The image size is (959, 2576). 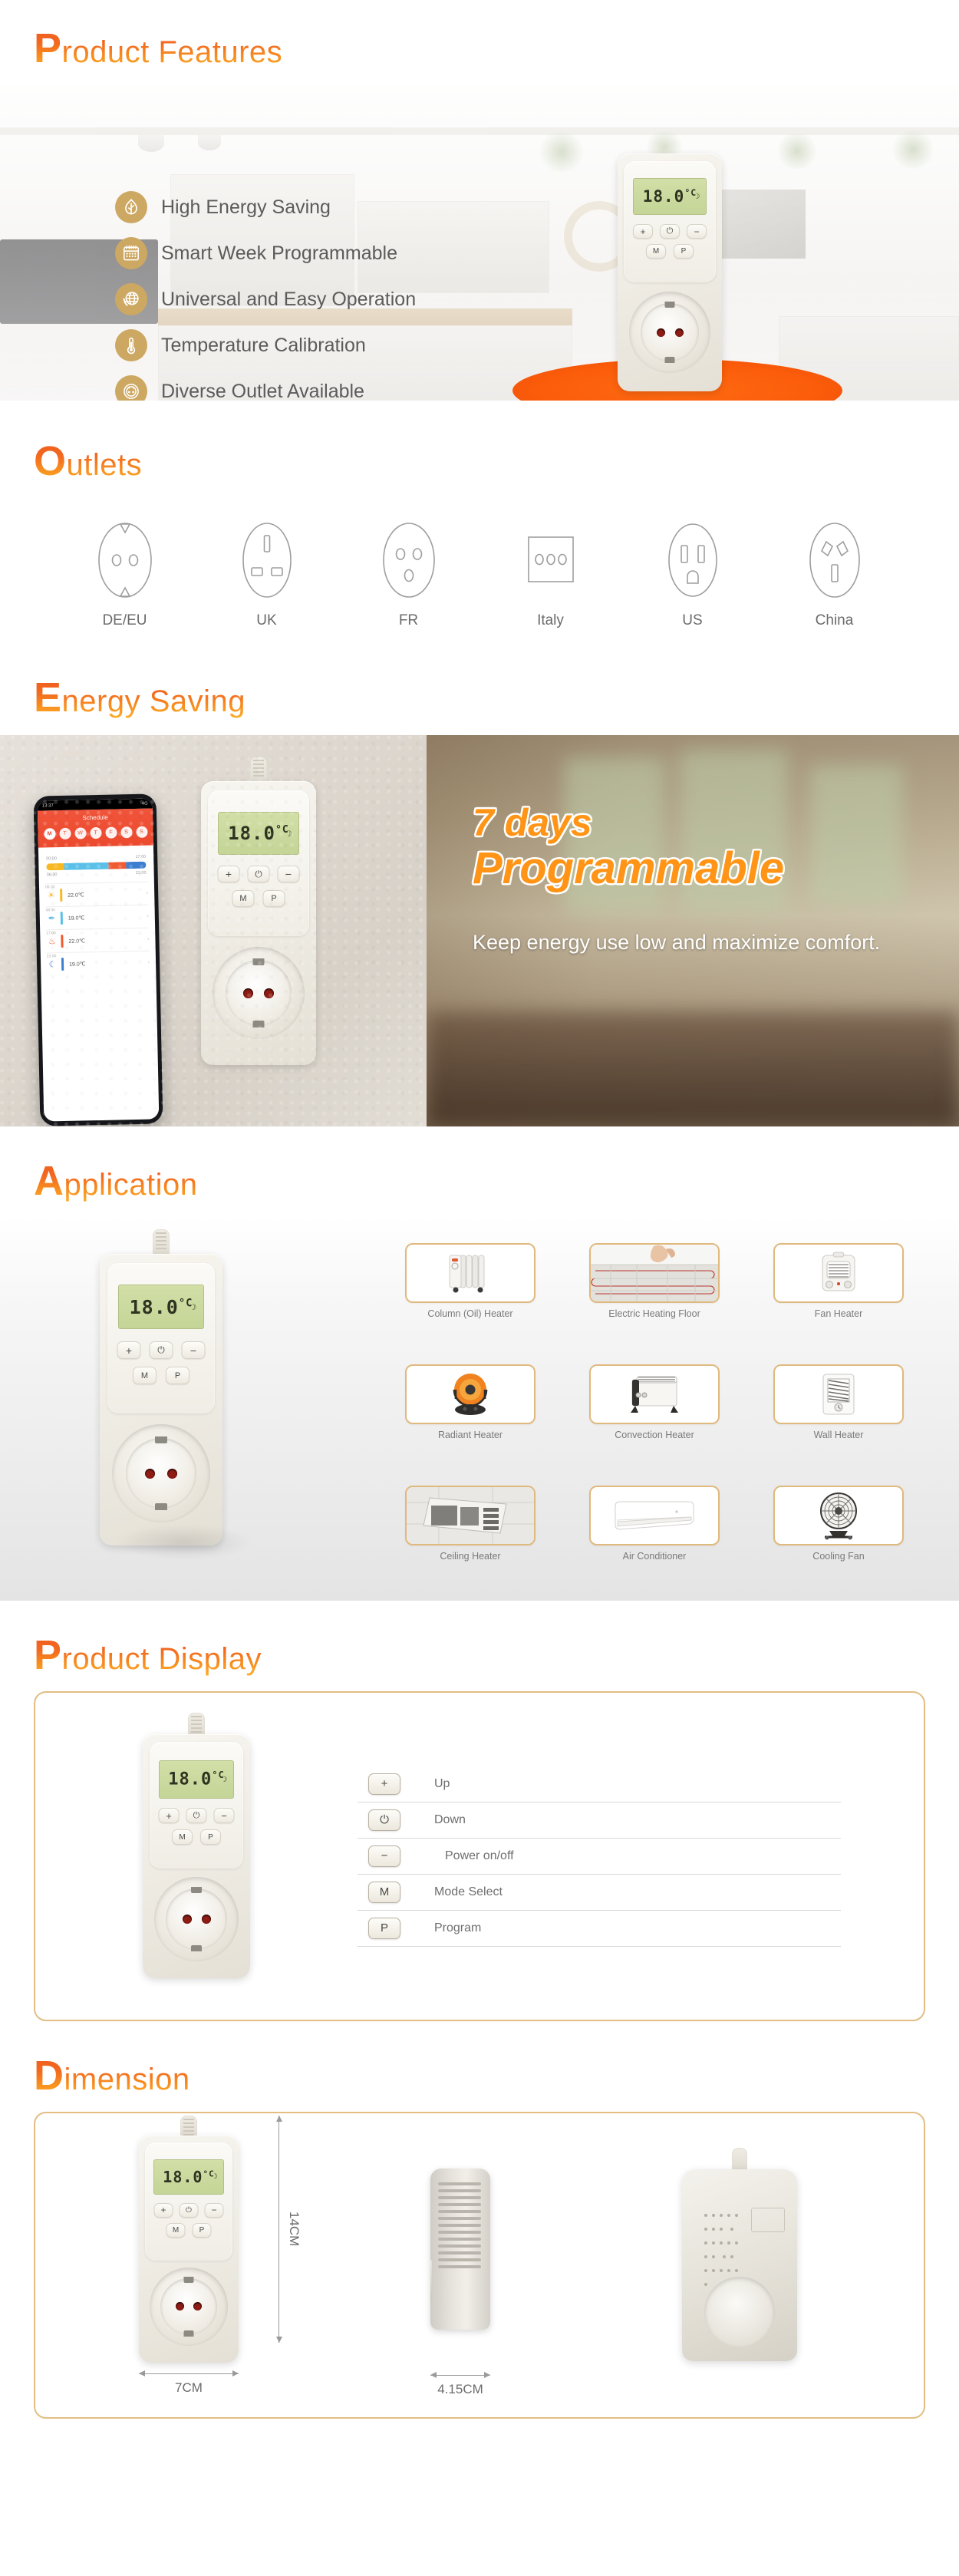 I want to click on weekday-chip: M, so click(x=49, y=834).